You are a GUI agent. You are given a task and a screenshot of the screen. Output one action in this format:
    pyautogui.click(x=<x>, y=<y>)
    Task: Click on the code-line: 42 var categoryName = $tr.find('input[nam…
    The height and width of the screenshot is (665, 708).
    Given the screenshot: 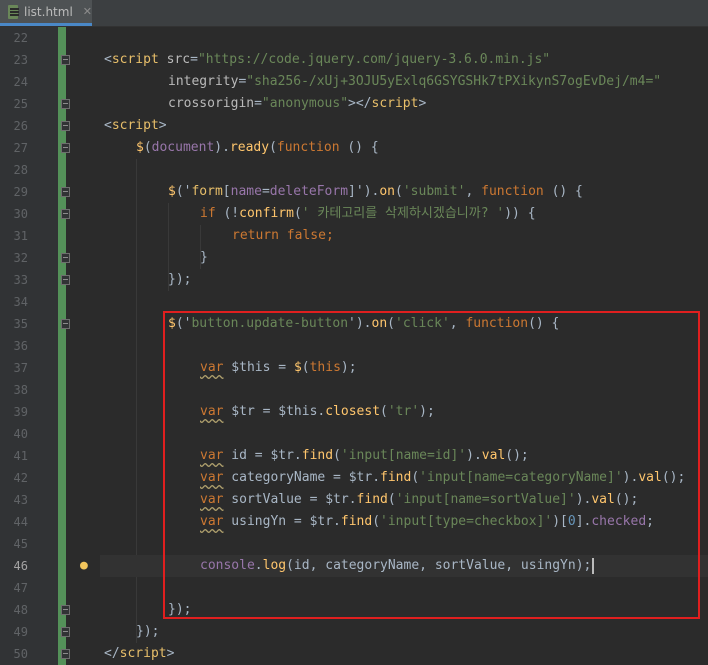 What is the action you would take?
    pyautogui.click(x=354, y=478)
    